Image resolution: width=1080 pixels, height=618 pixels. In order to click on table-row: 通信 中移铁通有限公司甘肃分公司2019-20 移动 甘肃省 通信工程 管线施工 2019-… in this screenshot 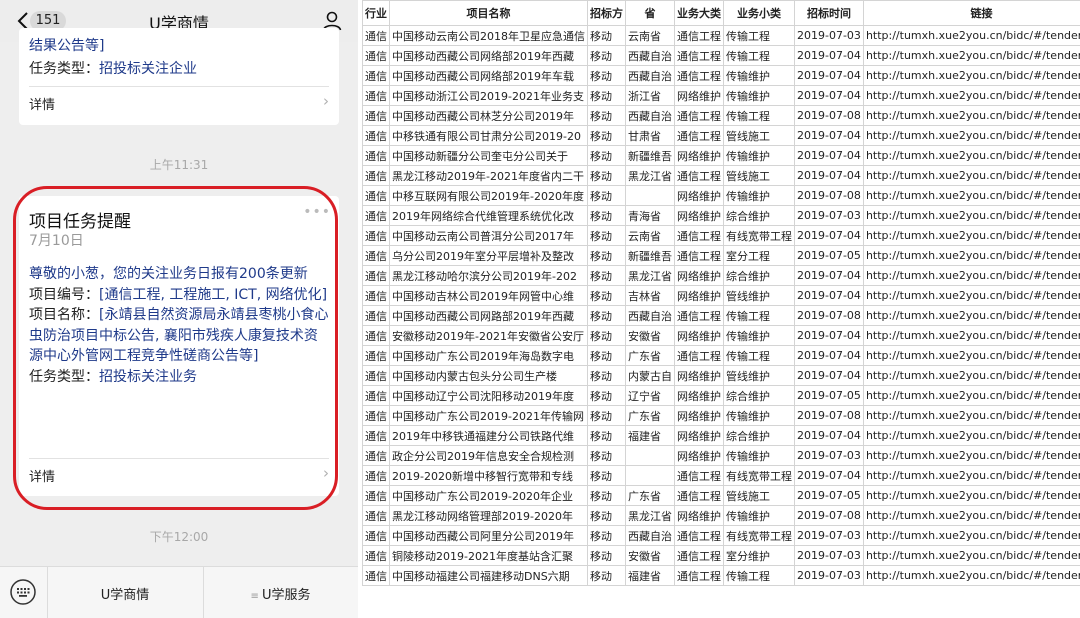, I will do `click(721, 135)`.